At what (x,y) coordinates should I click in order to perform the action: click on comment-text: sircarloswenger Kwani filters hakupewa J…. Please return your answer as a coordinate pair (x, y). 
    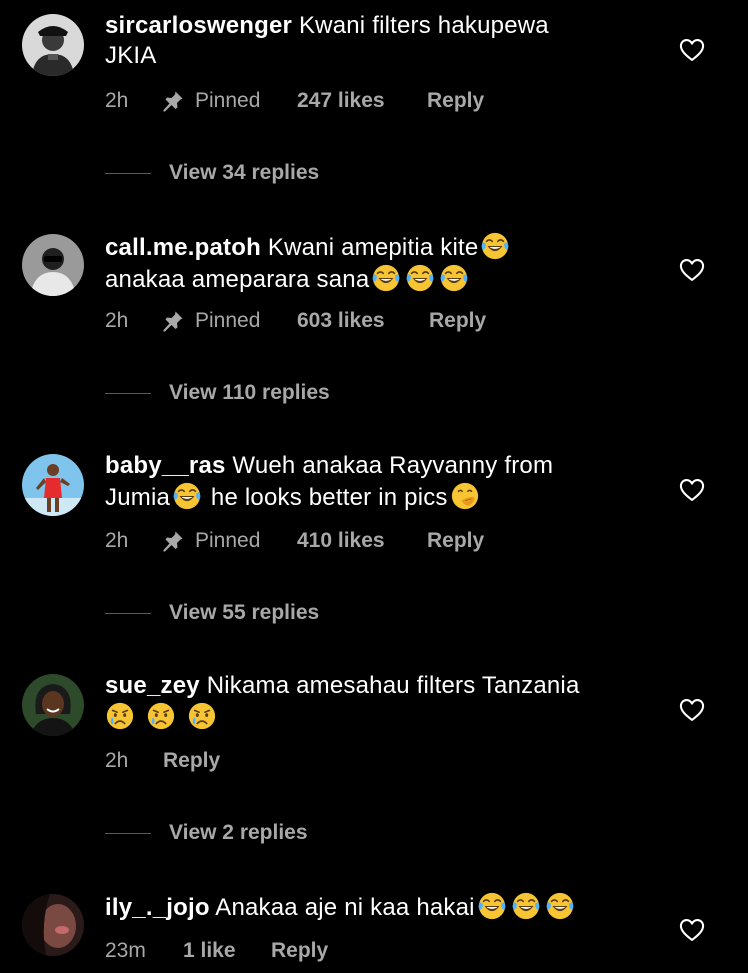
    Looking at the image, I should click on (375, 41).